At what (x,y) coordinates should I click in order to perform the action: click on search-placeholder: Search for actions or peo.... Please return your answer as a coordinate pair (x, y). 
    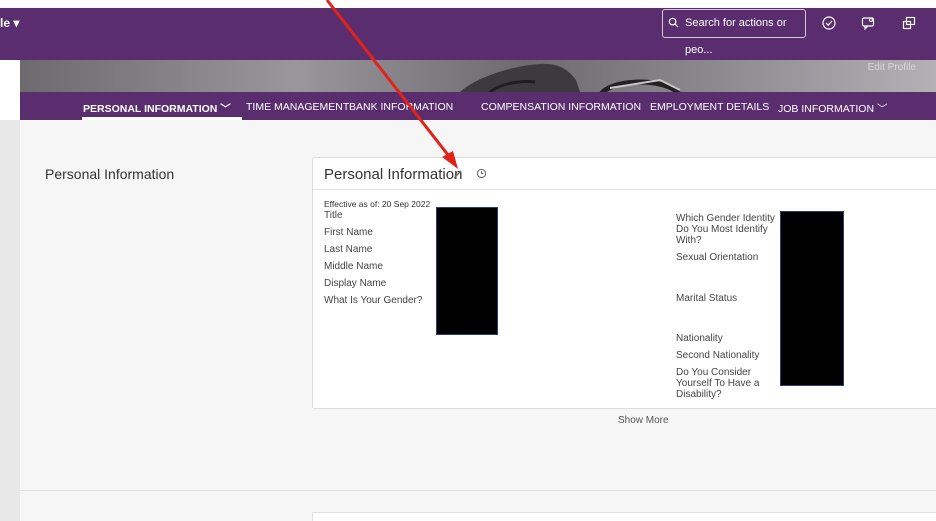
    Looking at the image, I should click on (736, 36).